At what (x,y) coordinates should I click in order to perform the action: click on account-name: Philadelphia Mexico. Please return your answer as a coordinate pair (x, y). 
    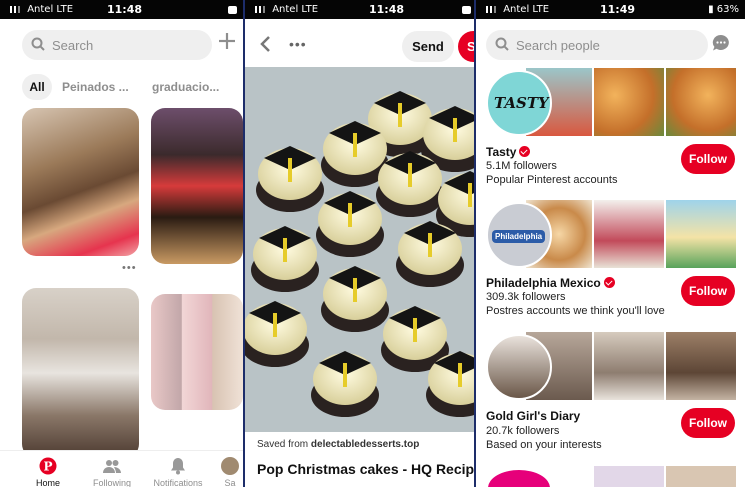
    Looking at the image, I should click on (550, 283).